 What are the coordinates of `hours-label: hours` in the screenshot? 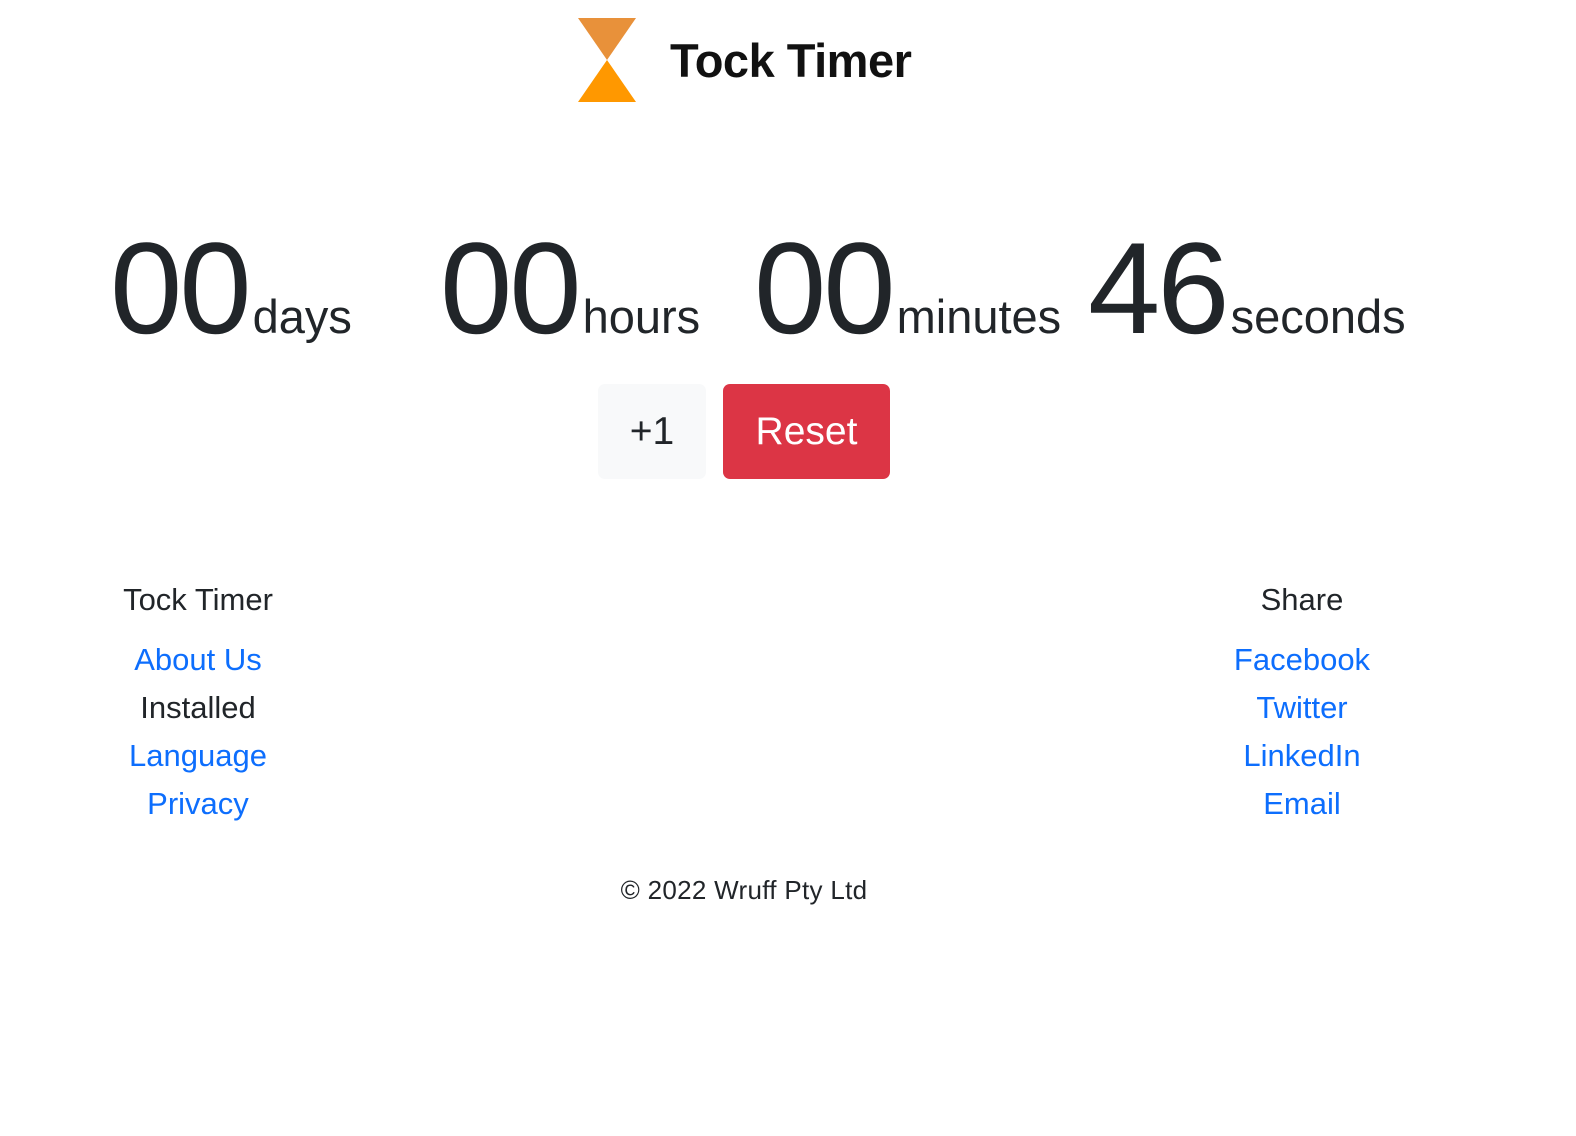 It's located at (641, 316).